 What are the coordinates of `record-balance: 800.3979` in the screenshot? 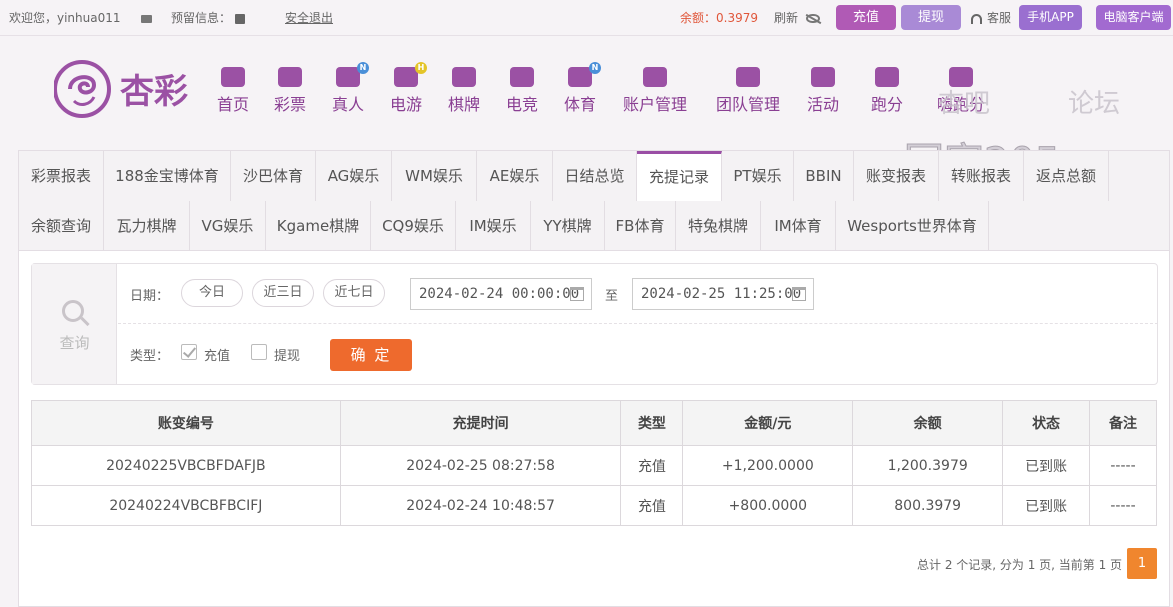 It's located at (928, 505).